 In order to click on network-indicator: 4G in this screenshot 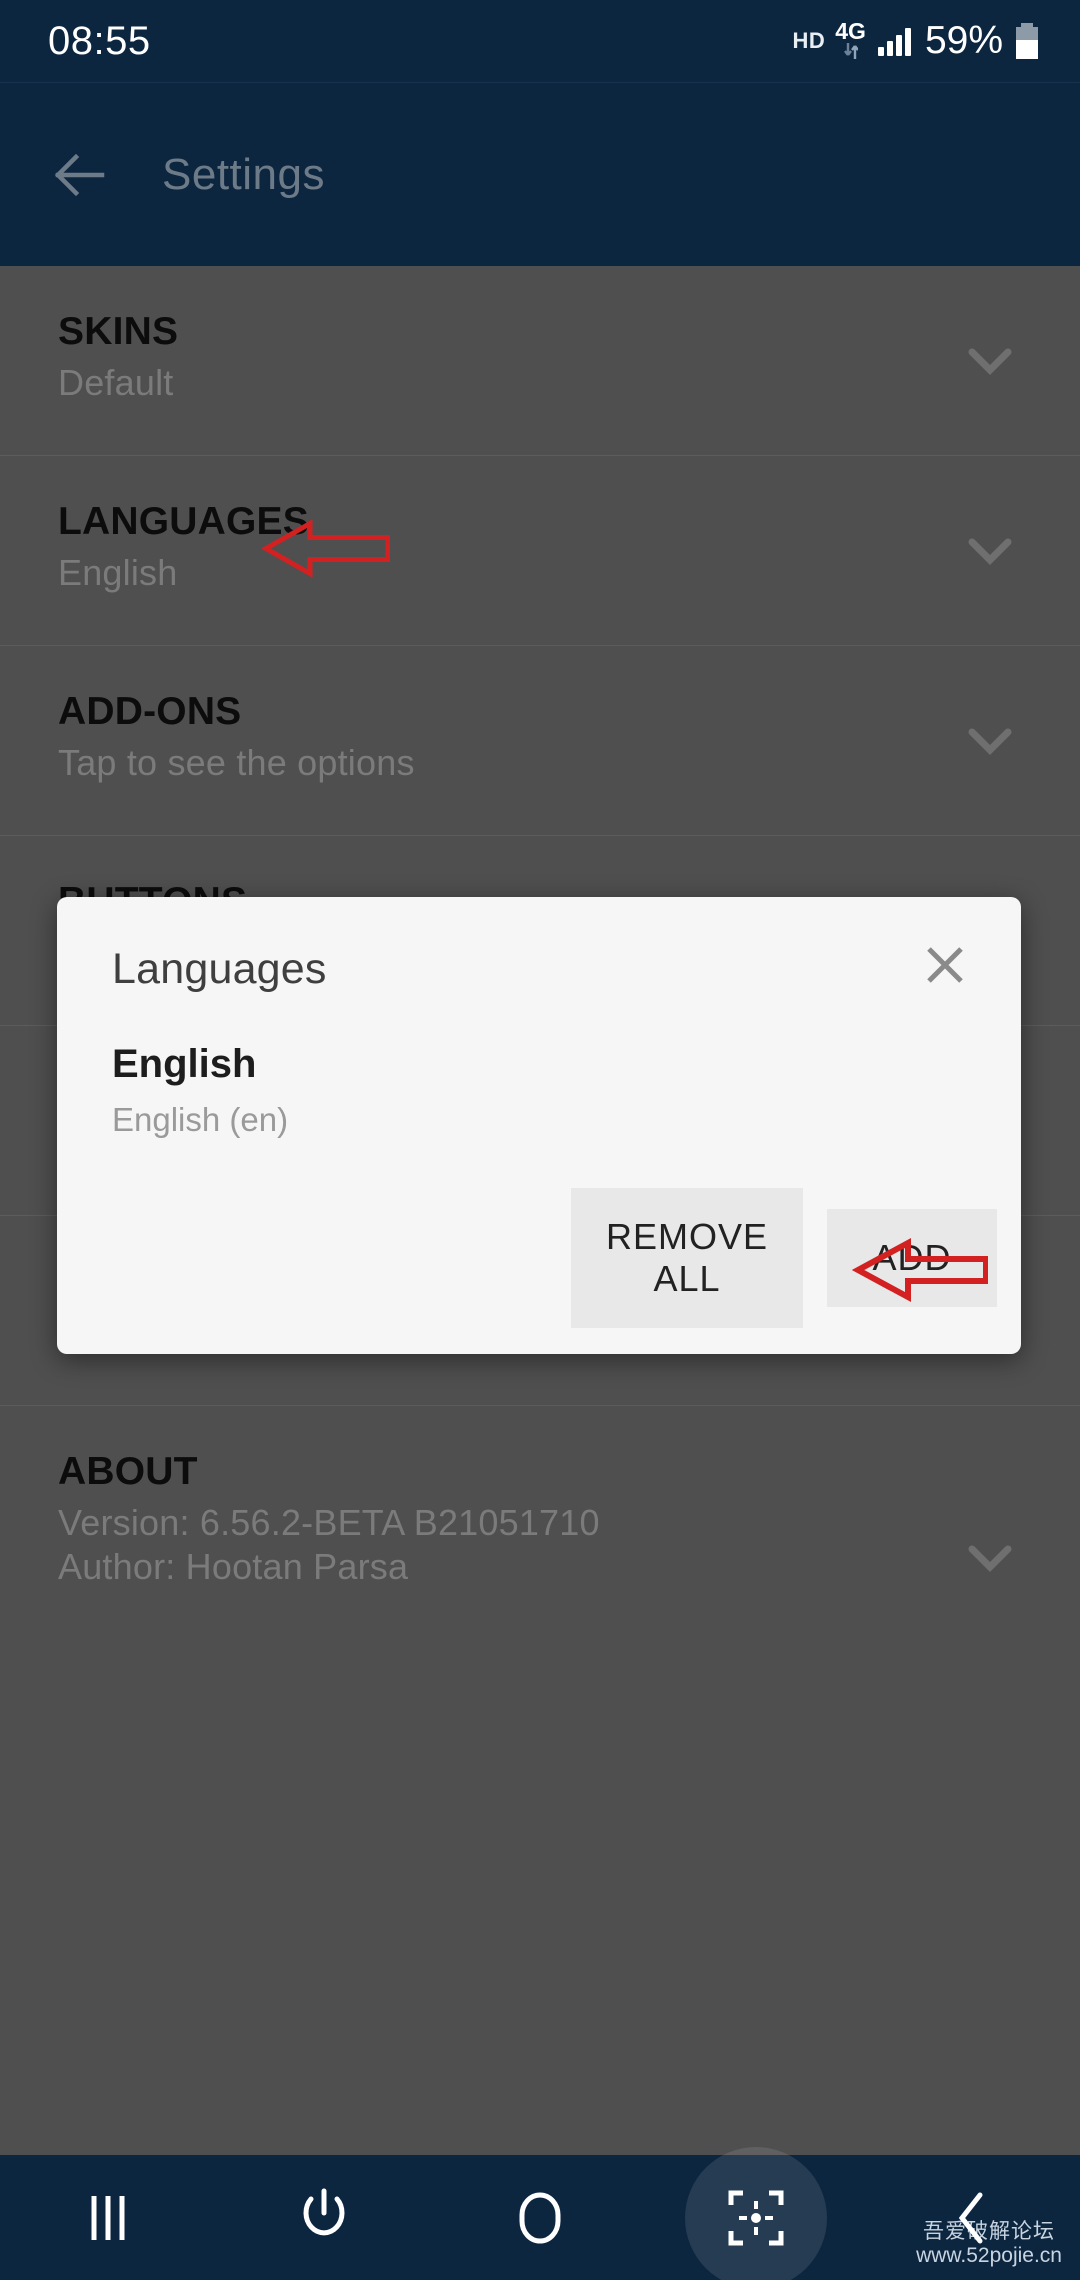, I will do `click(850, 39)`.